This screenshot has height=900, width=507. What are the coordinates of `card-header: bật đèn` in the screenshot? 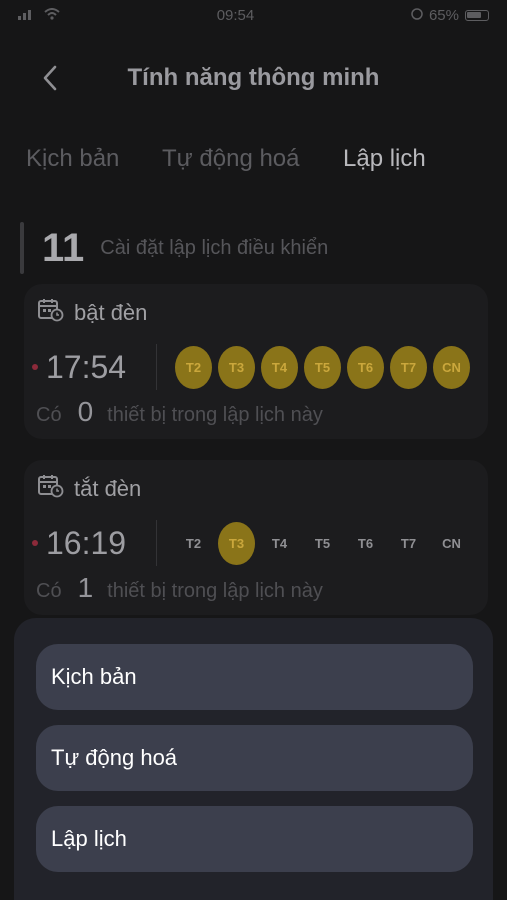 It's located at (92, 312).